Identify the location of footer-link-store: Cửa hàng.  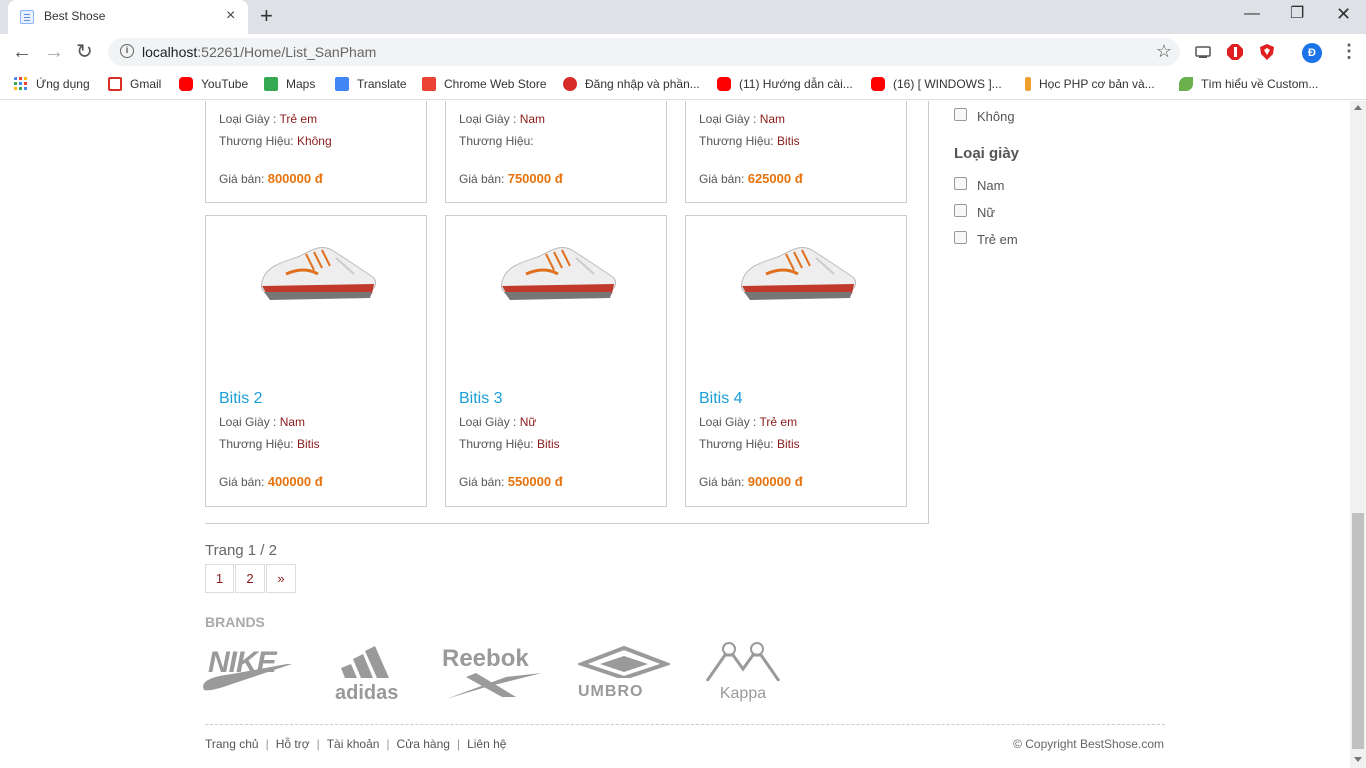
(423, 744).